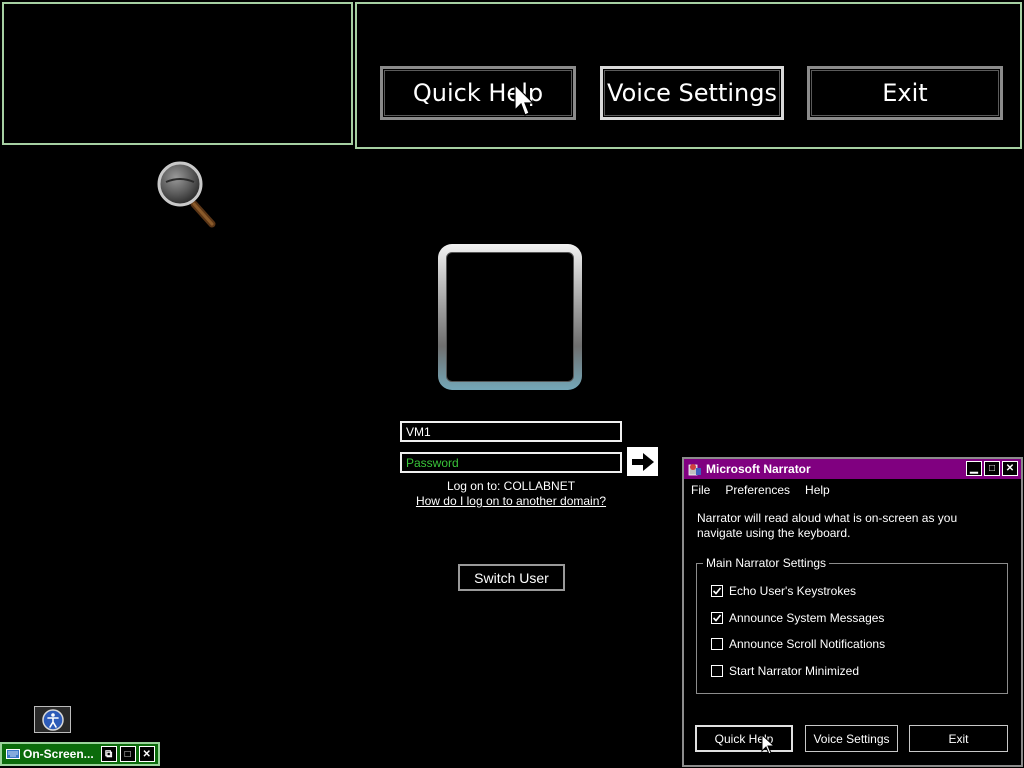 The image size is (1024, 768). I want to click on user-picture-frame, so click(510, 317).